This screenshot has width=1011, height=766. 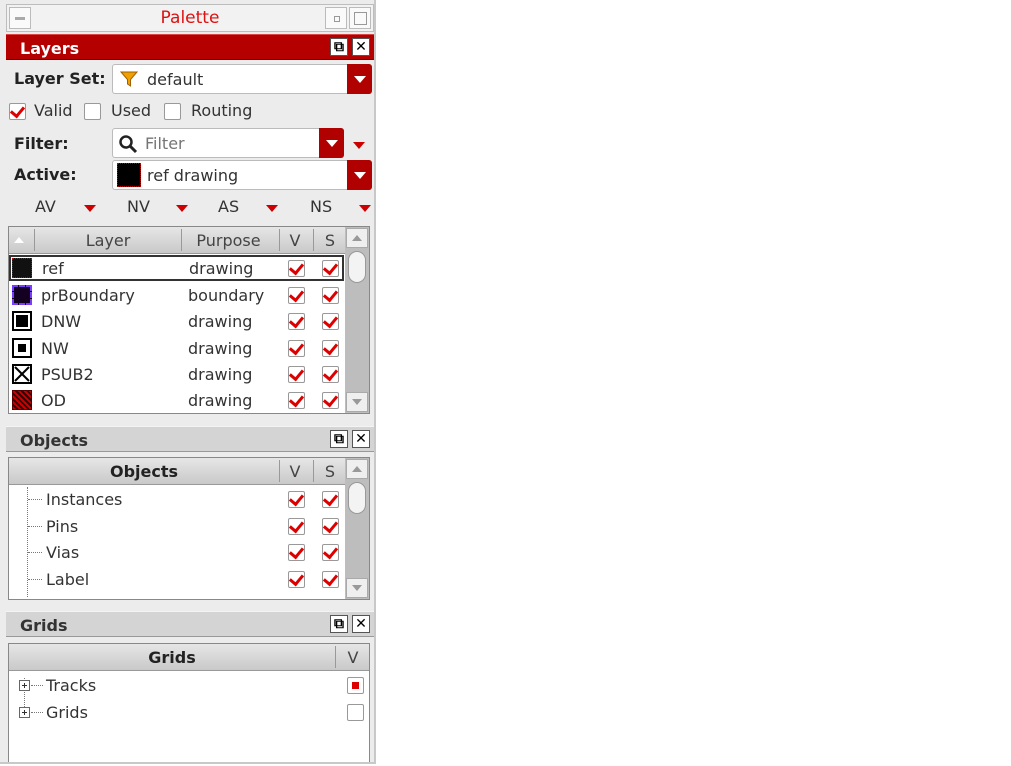 I want to click on routing-checkbox, so click(x=172, y=111).